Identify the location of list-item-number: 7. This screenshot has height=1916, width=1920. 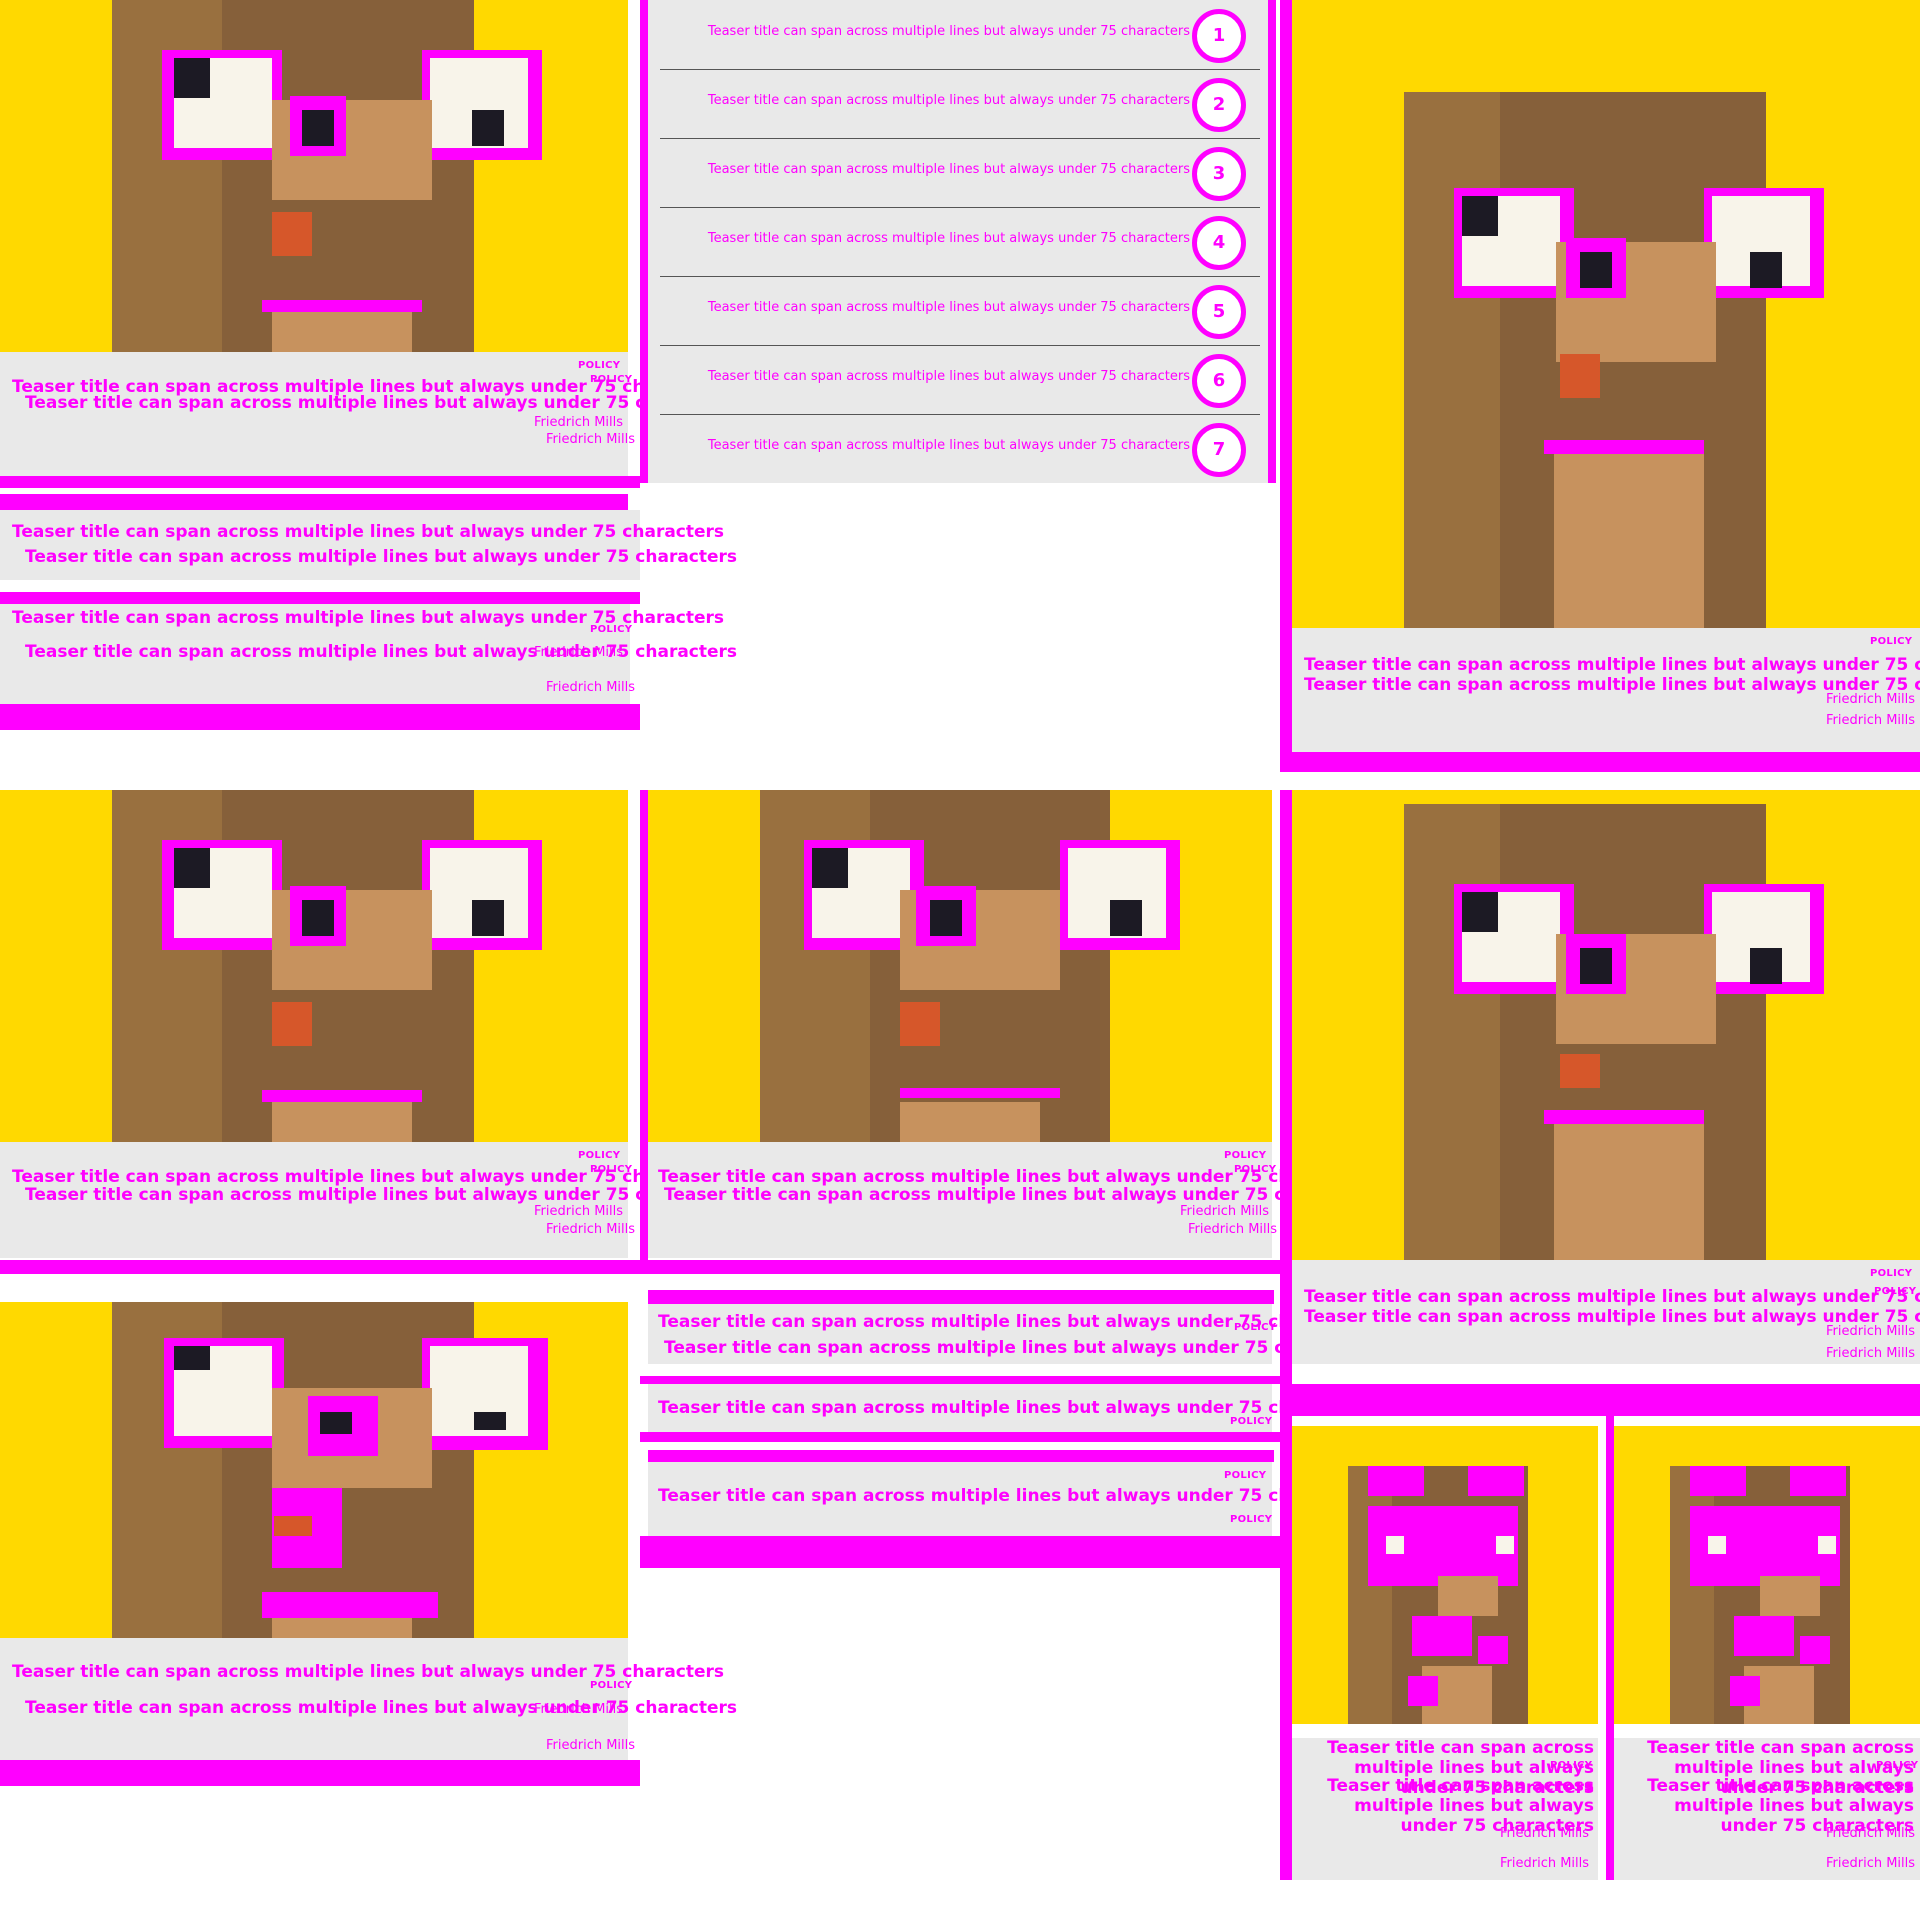
(1219, 450).